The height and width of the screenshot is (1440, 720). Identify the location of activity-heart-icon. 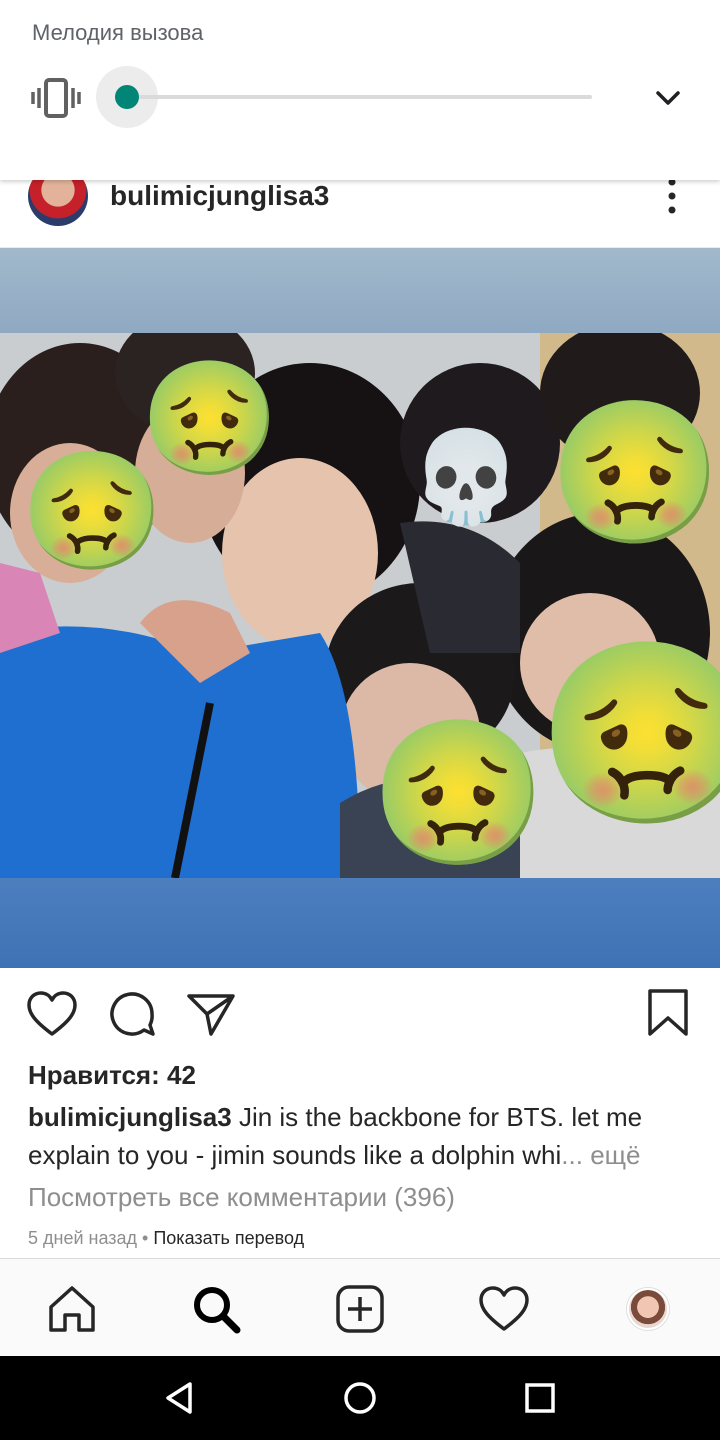
(504, 1309).